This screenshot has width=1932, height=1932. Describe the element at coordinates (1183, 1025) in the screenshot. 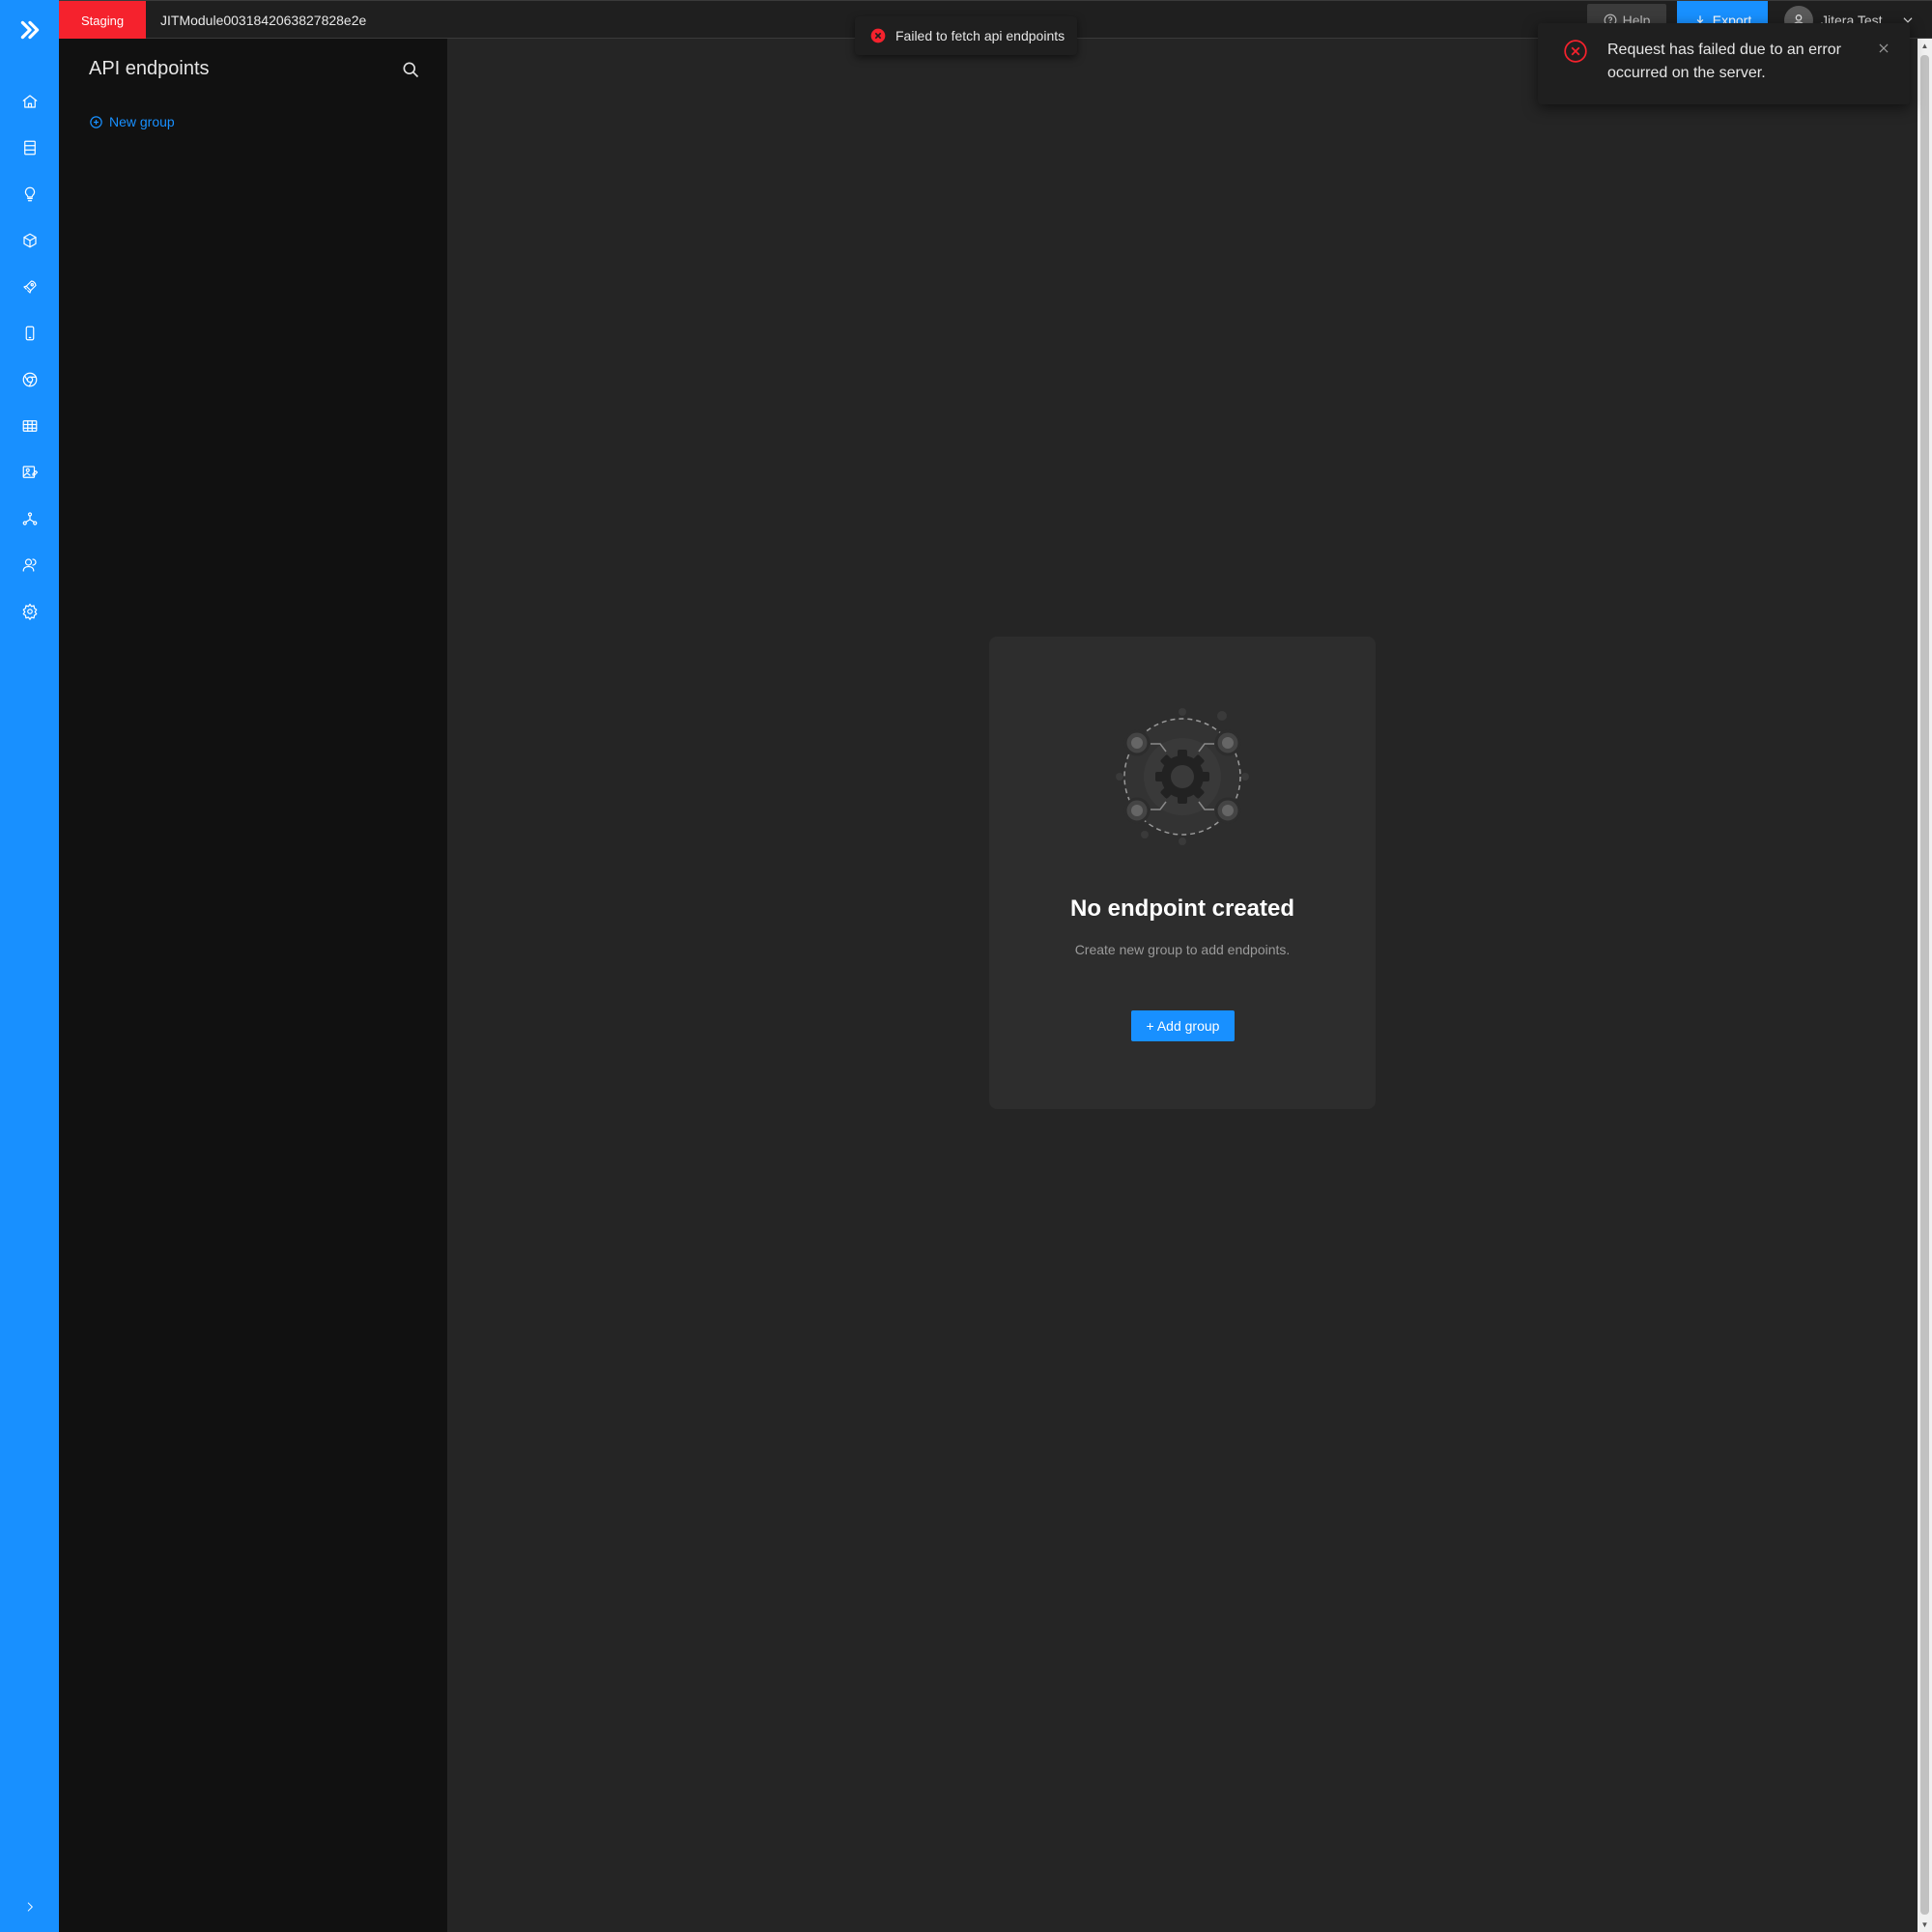

I see `add-group-button: + Add group` at that location.